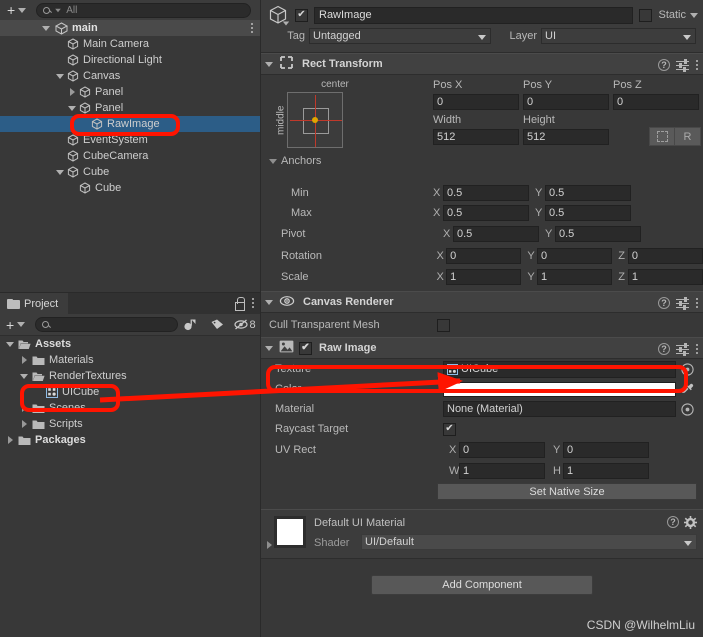 The image size is (703, 637). Describe the element at coordinates (687, 389) in the screenshot. I see `eyedropper-icon` at that location.